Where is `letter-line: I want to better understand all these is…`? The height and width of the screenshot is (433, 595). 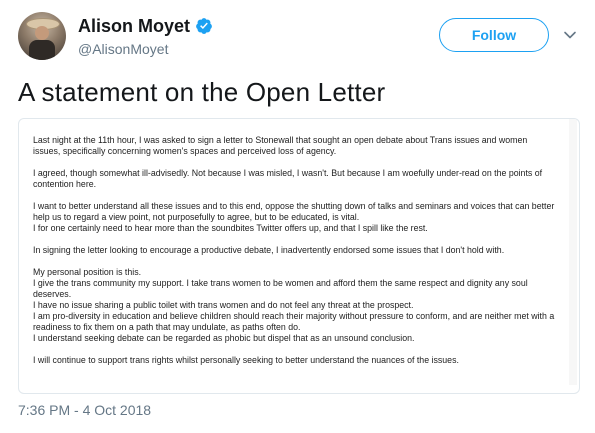
letter-line: I want to better understand all these is… is located at coordinates (294, 206).